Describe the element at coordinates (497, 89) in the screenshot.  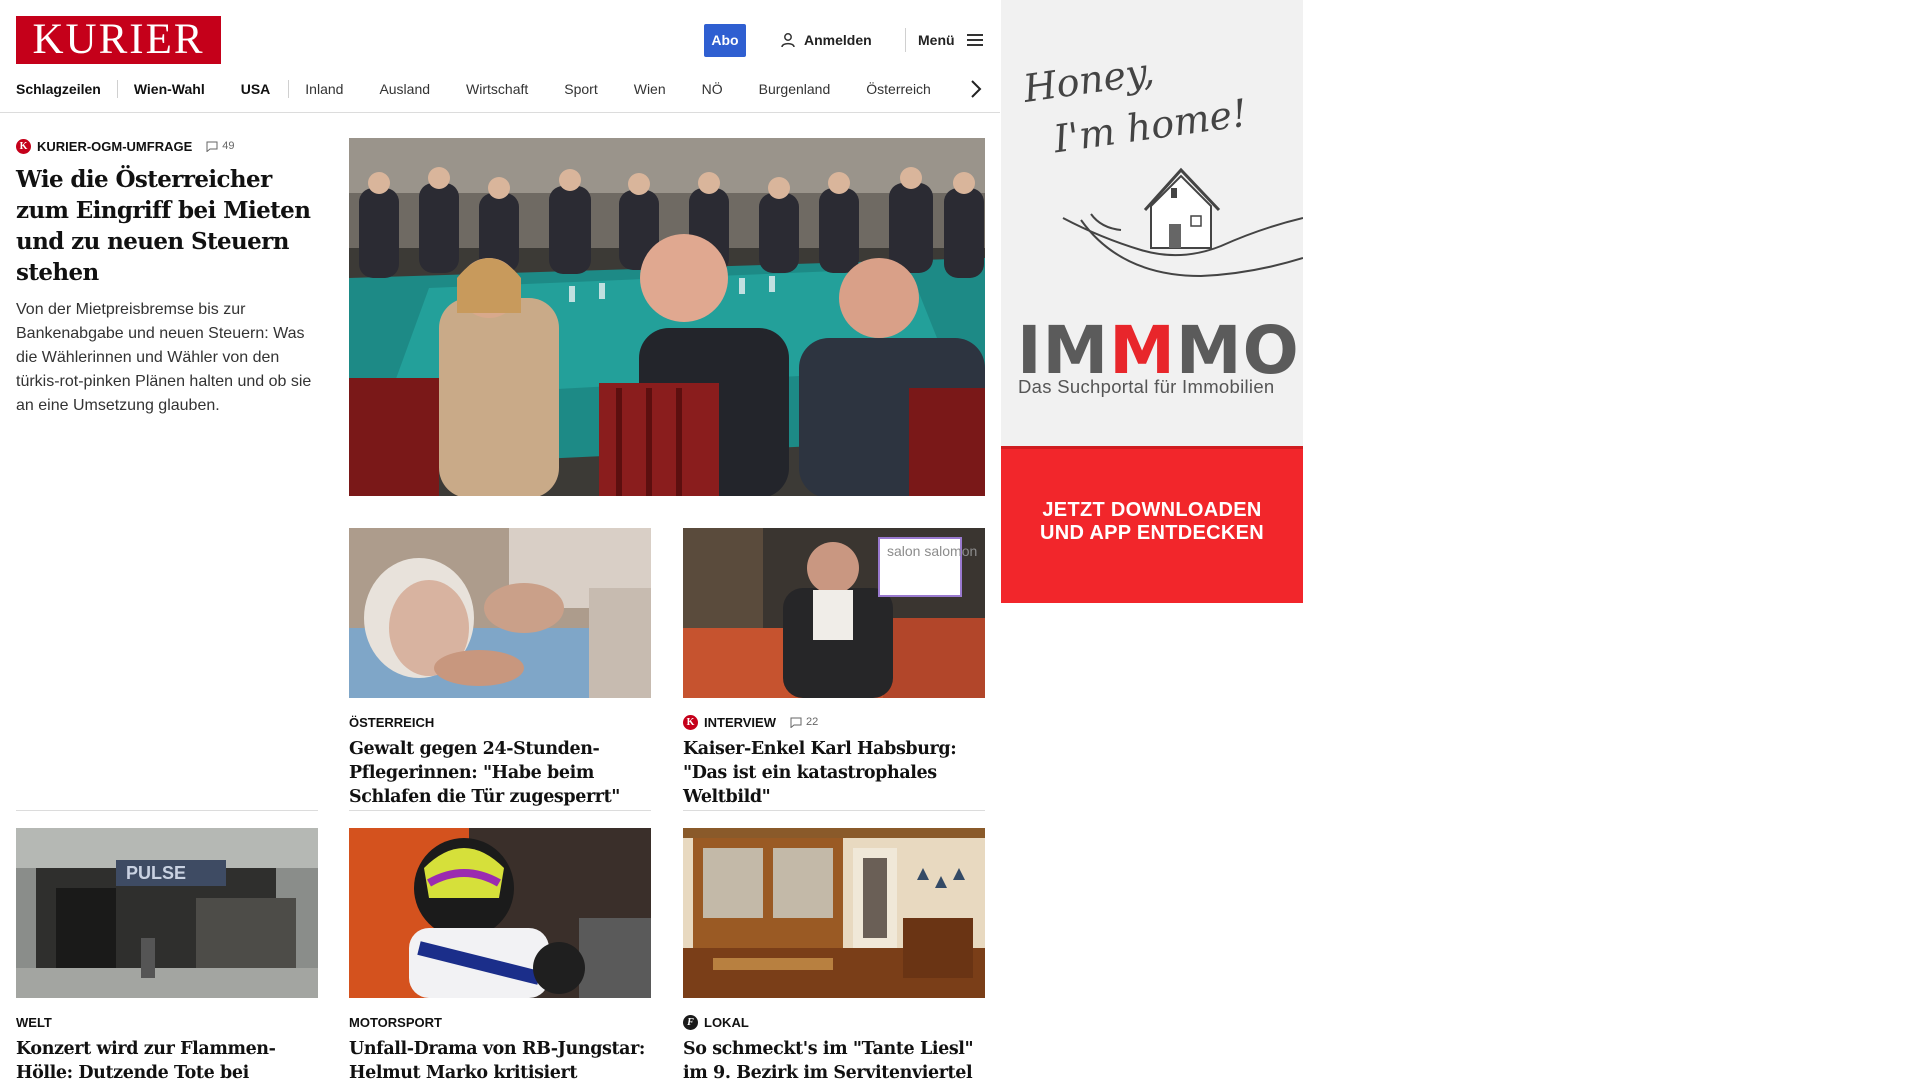
I see `nav-item-wirtschaft: Wirtschaft` at that location.